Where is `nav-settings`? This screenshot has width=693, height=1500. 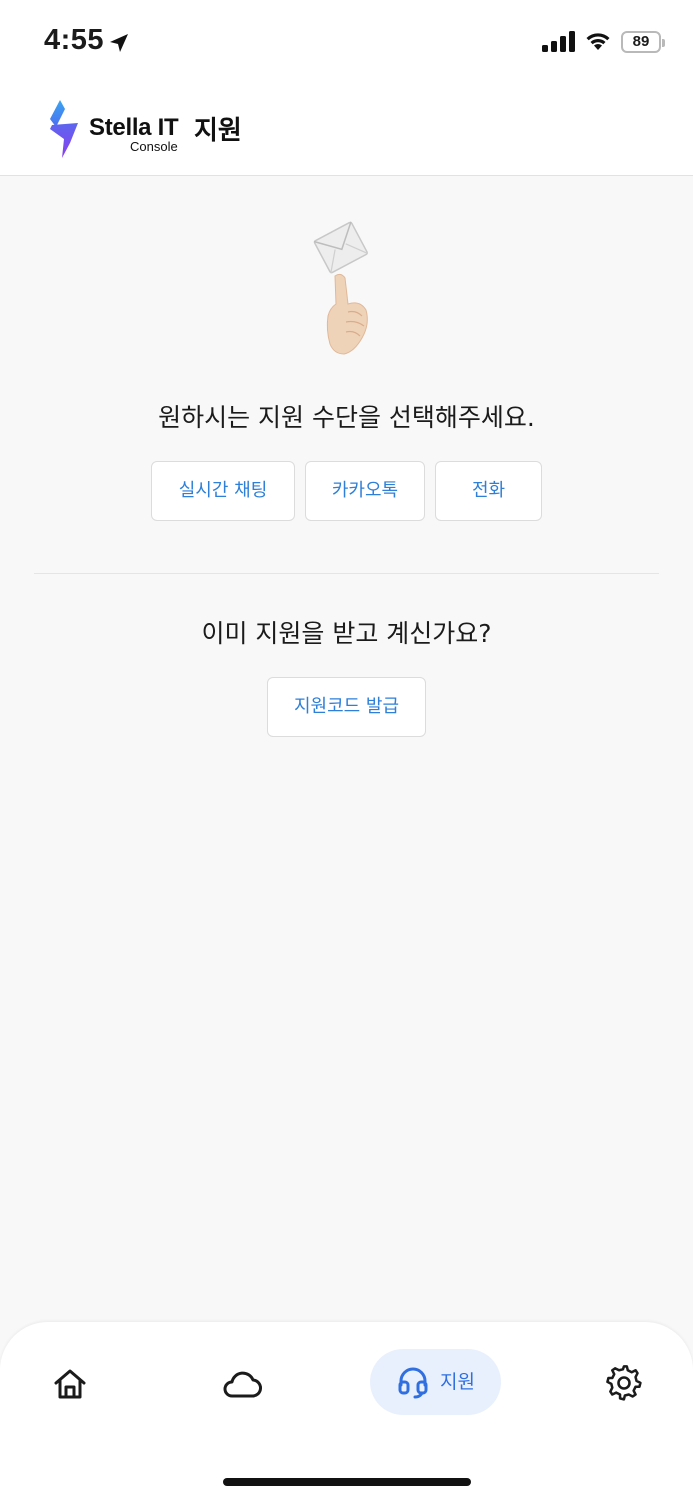 nav-settings is located at coordinates (624, 1383).